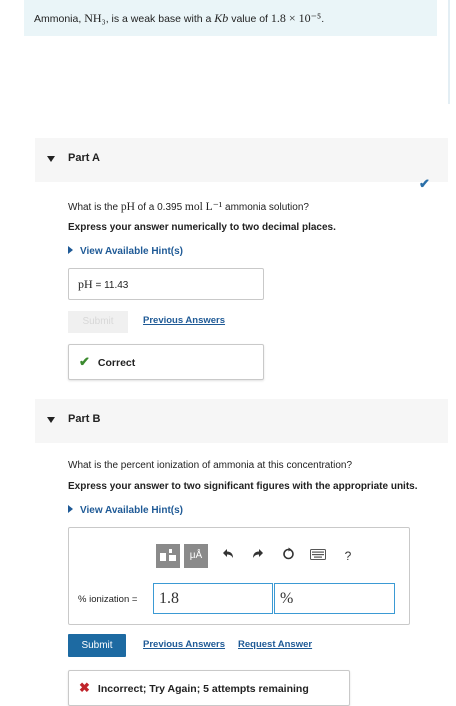  I want to click on units-button: μÅ, so click(196, 556).